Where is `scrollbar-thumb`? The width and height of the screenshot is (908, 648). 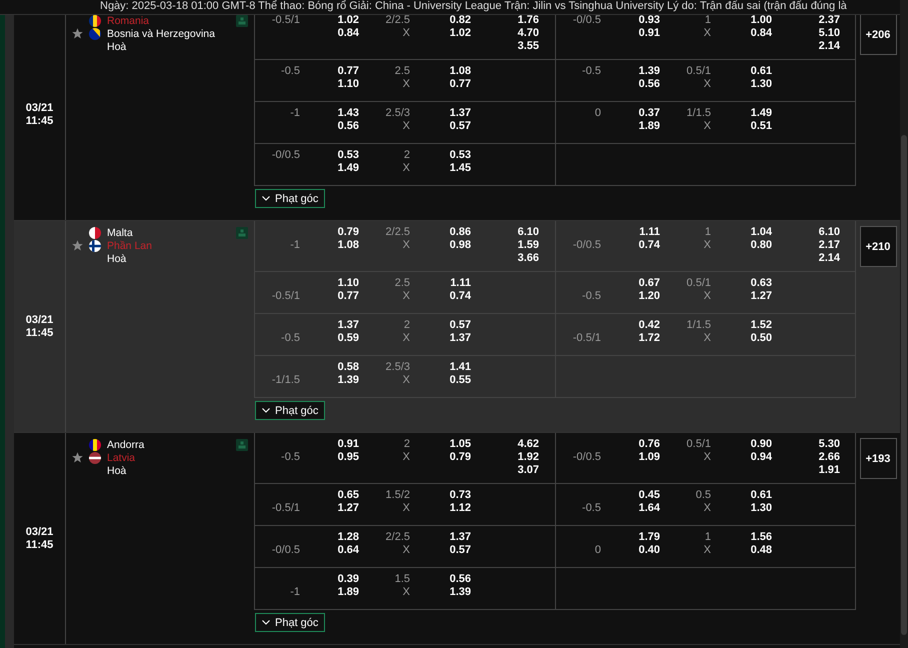 scrollbar-thumb is located at coordinates (904, 385).